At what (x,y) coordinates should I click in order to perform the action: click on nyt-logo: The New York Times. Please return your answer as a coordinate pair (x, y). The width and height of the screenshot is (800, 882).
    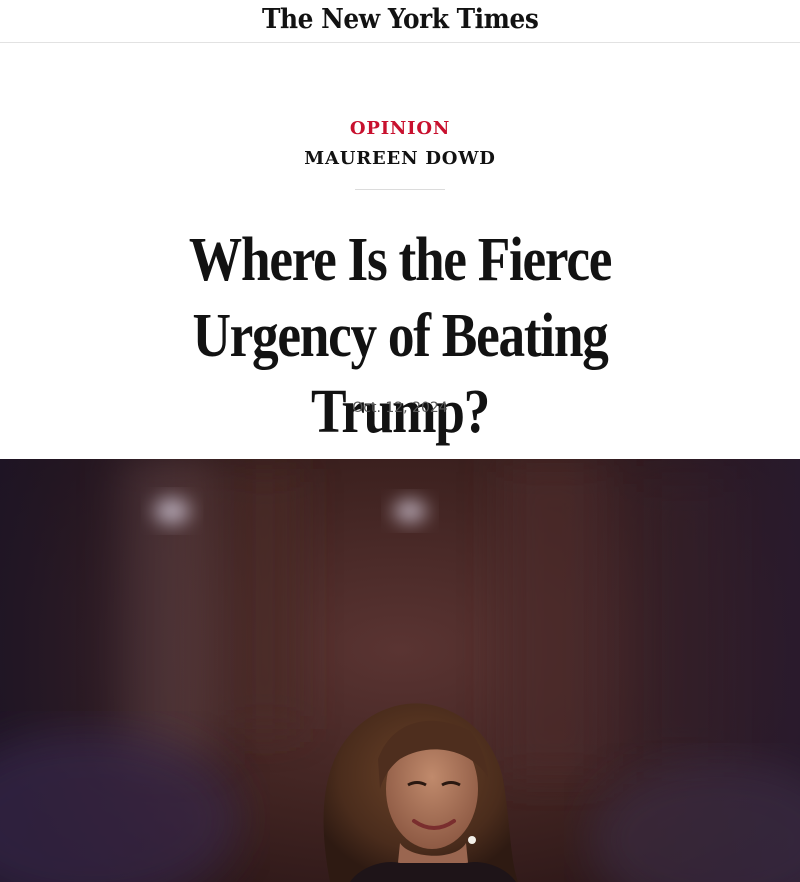
    Looking at the image, I should click on (400, 19).